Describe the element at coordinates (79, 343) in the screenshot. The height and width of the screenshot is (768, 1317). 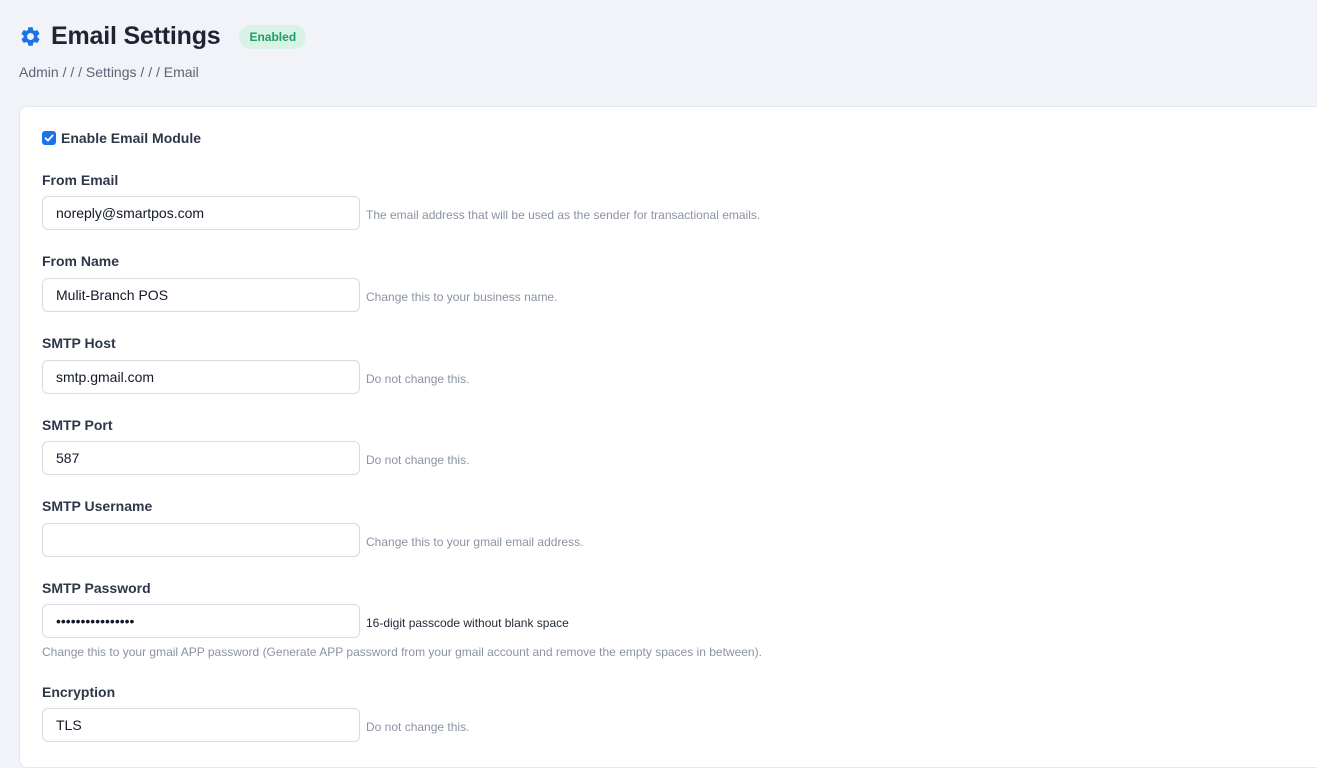
I see `smtp-host-label: SMTP Host` at that location.